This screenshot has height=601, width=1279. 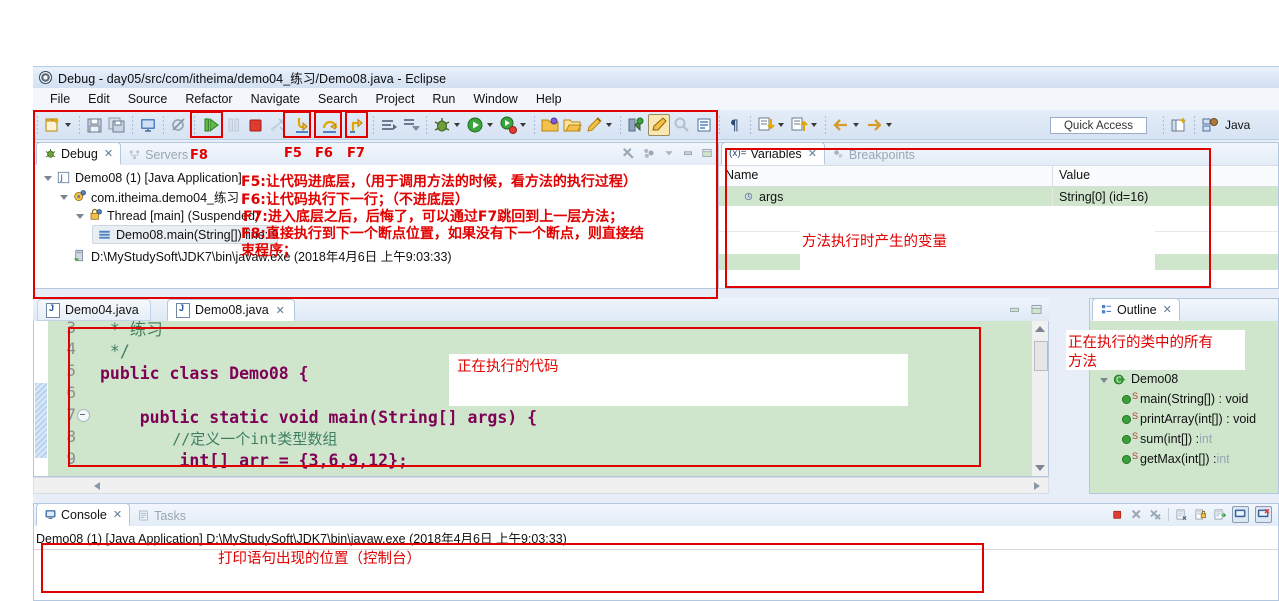 I want to click on maximize-view-icon, so click(x=707, y=153).